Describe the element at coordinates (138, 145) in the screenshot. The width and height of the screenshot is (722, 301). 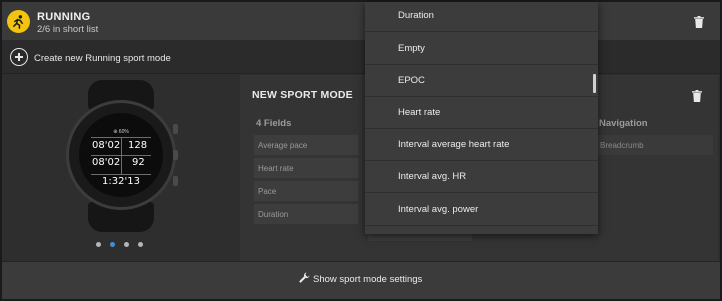
I see `watch-value-heart-rate: 128` at that location.